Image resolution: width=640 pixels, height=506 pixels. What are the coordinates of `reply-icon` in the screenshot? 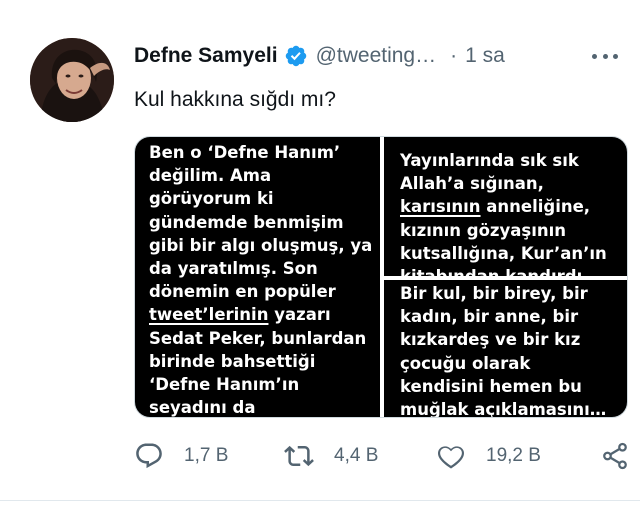 It's located at (149, 456).